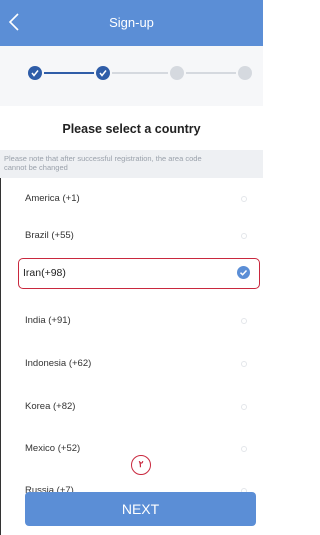 This screenshot has height=535, width=320. Describe the element at coordinates (243, 272) in the screenshot. I see `radio-checked-icon` at that location.